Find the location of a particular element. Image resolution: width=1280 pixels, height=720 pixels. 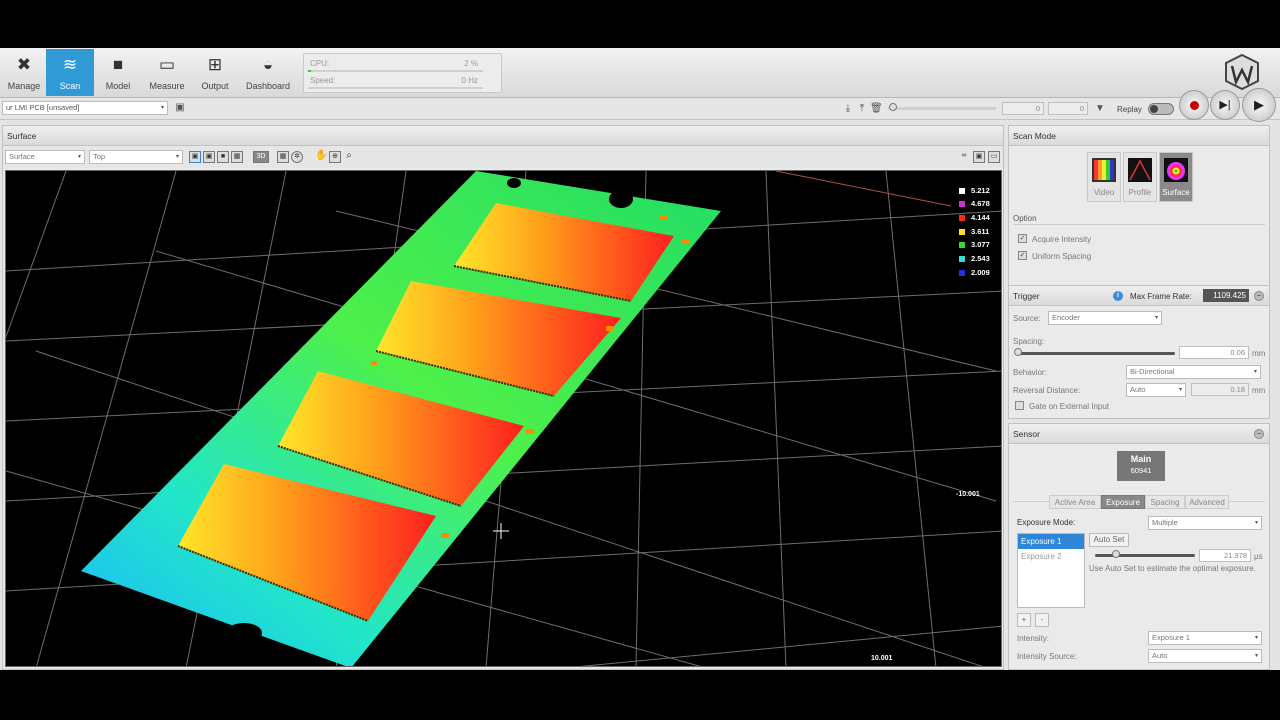

spacing-slider-knob is located at coordinates (1018, 352).